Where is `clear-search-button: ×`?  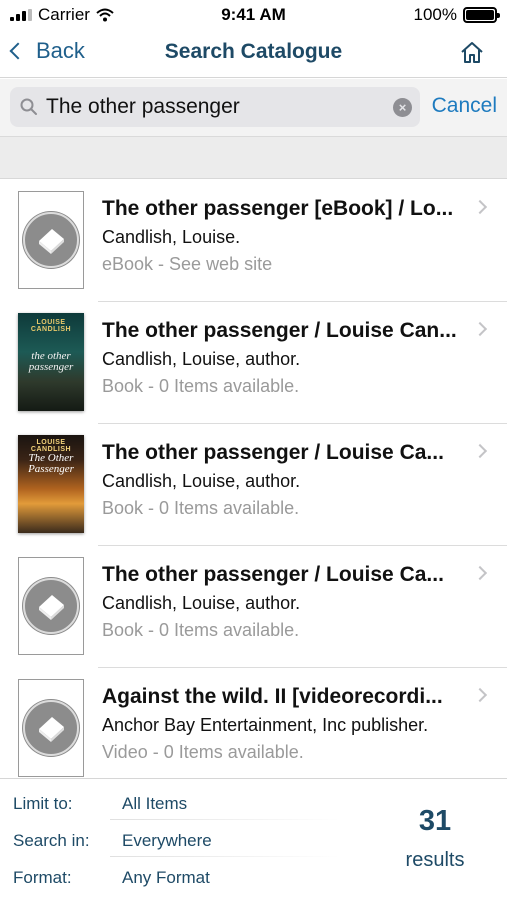 clear-search-button: × is located at coordinates (402, 107).